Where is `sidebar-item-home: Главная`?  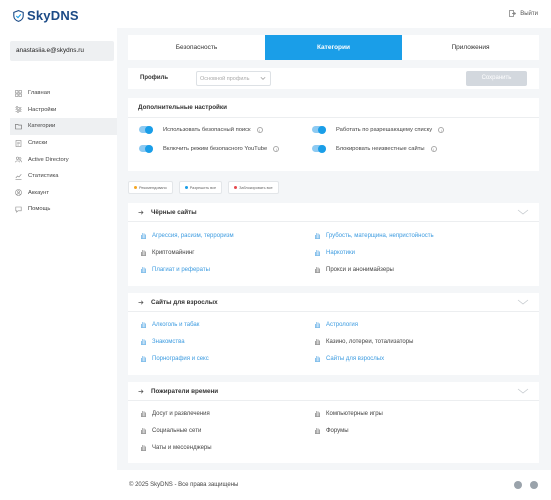
sidebar-item-home: Главная is located at coordinates (63, 93).